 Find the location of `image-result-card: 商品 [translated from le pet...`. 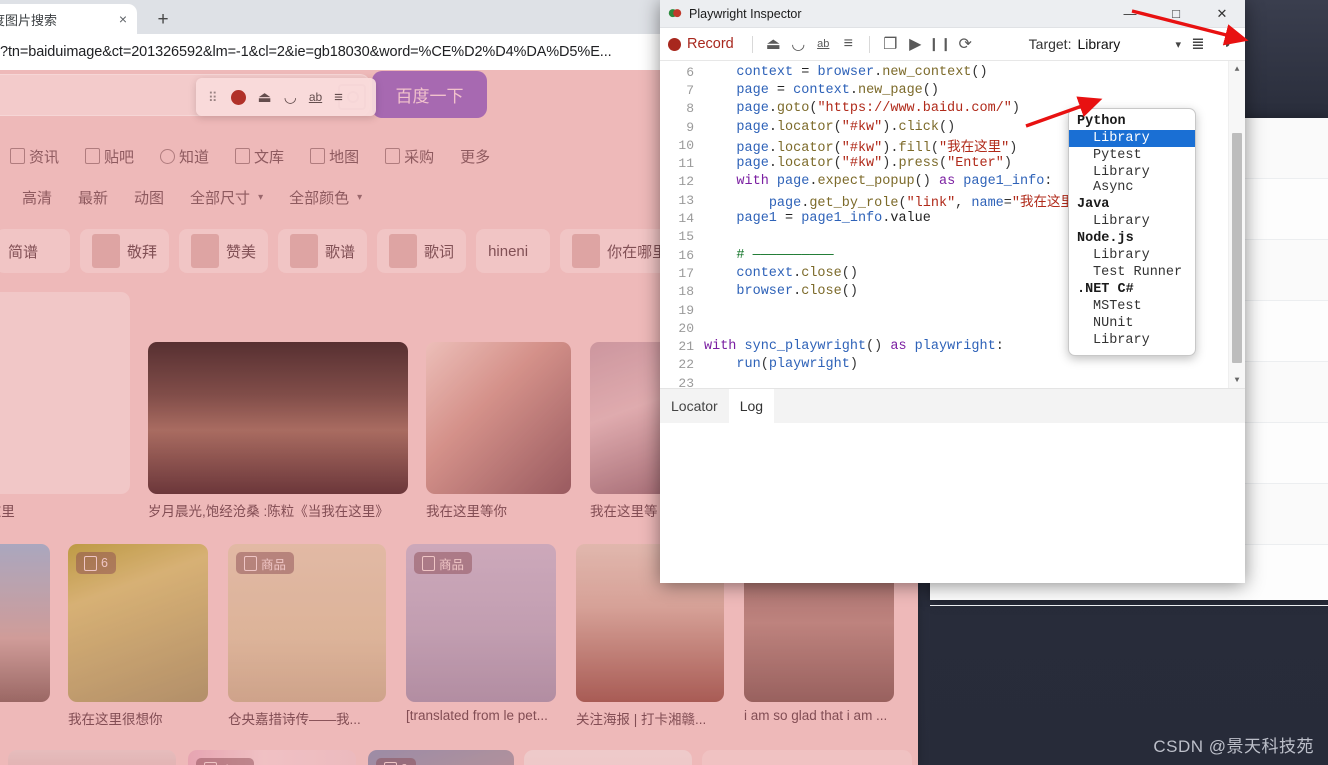

image-result-card: 商品 [translated from le pet... is located at coordinates (481, 633).